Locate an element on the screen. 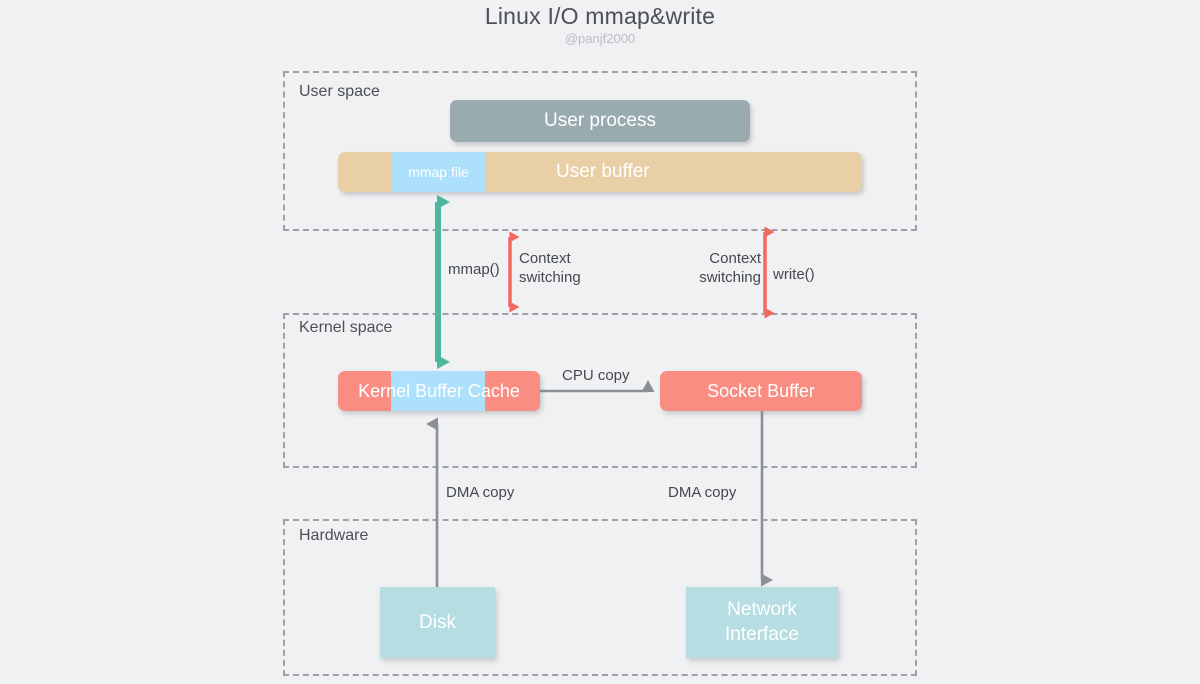 This screenshot has width=1200, height=684. block-network-interface-label-line1: Network is located at coordinates (762, 610).